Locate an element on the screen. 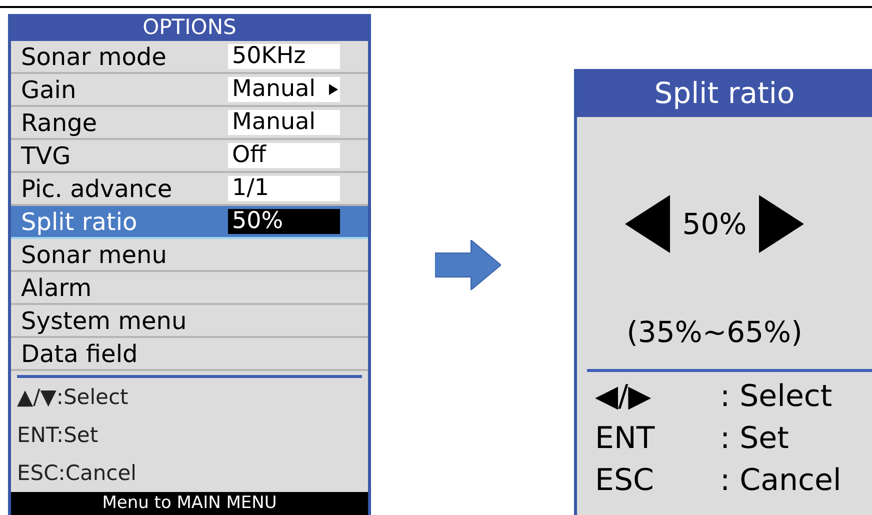 This screenshot has height=515, width=872. key-action: : Select is located at coordinates (776, 397).